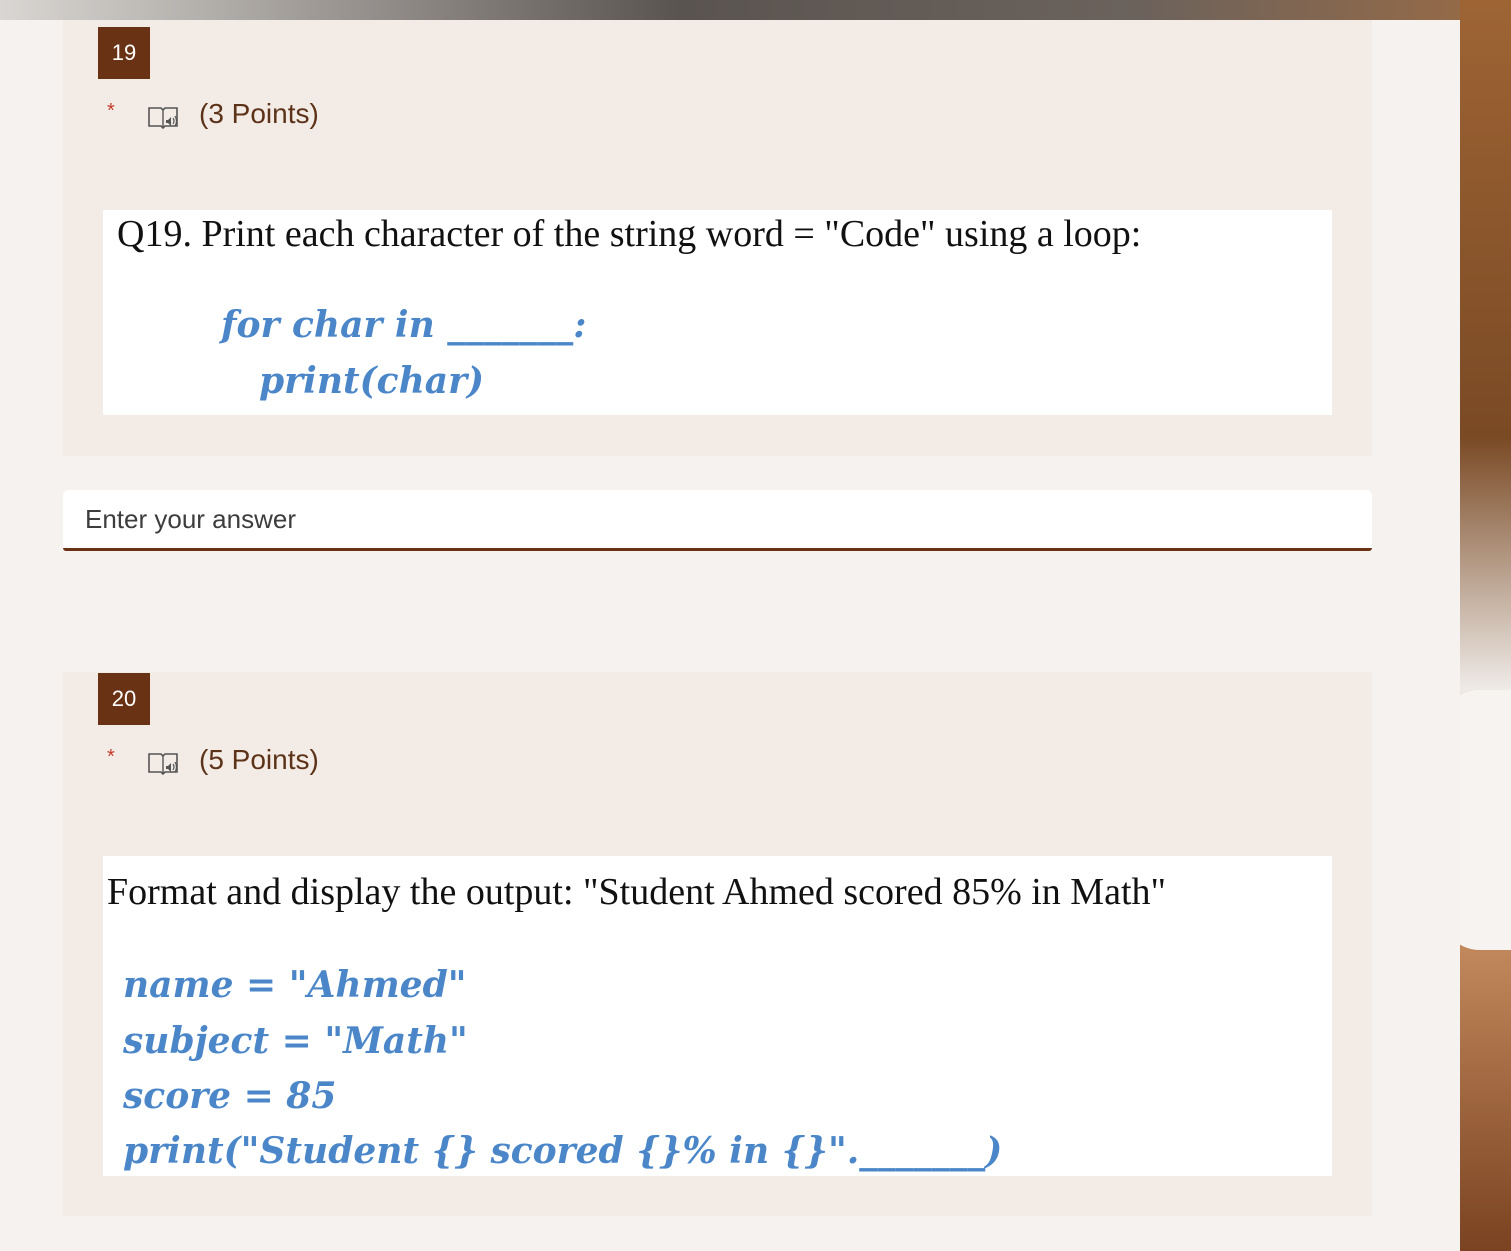 The height and width of the screenshot is (1251, 1511). What do you see at coordinates (124, 53) in the screenshot?
I see `question-number-badge: 19` at bounding box center [124, 53].